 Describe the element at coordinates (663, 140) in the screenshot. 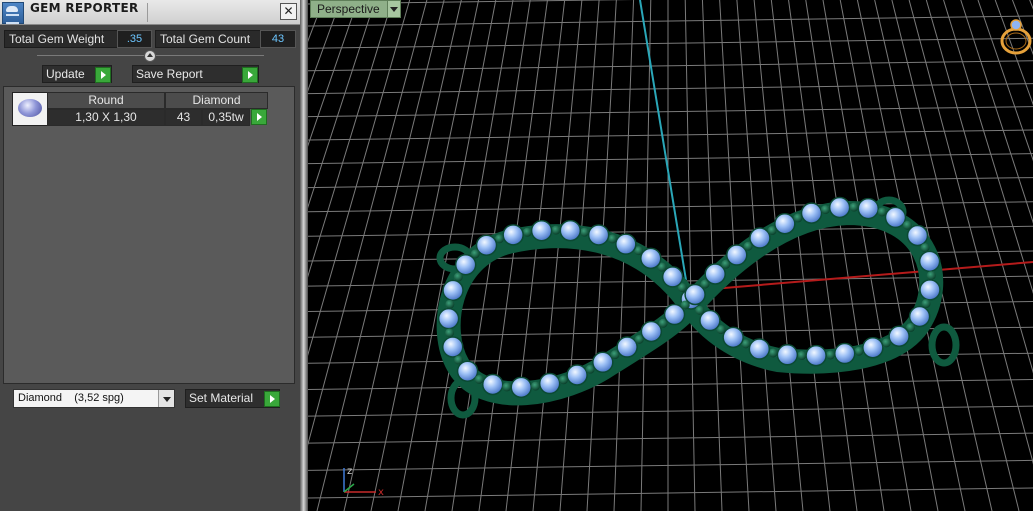

I see `z-axis-line` at that location.